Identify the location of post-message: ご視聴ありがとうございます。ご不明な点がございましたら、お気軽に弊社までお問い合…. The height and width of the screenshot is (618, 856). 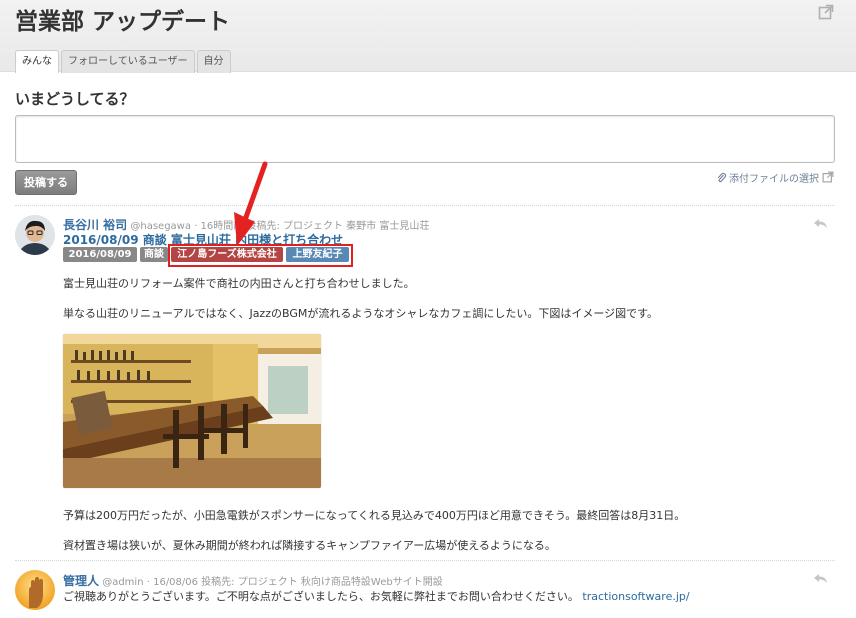
(376, 596).